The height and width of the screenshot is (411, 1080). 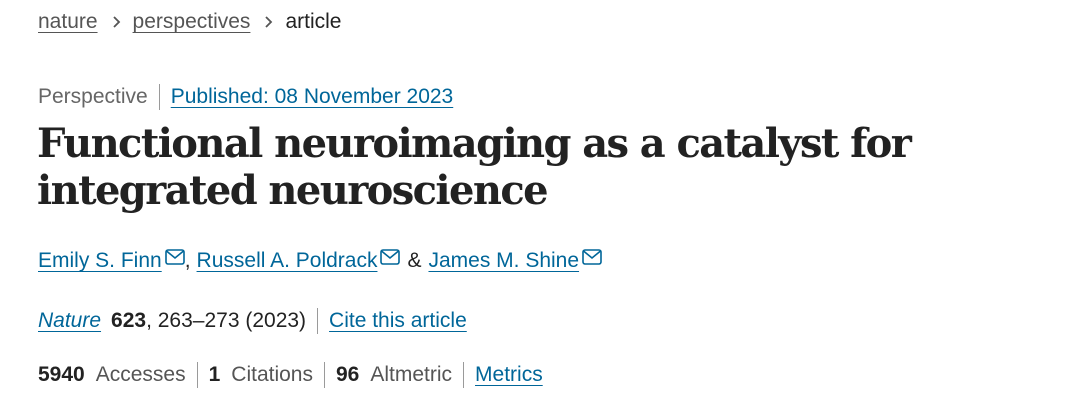 I want to click on author-link: Emily S. Finn, so click(x=100, y=261).